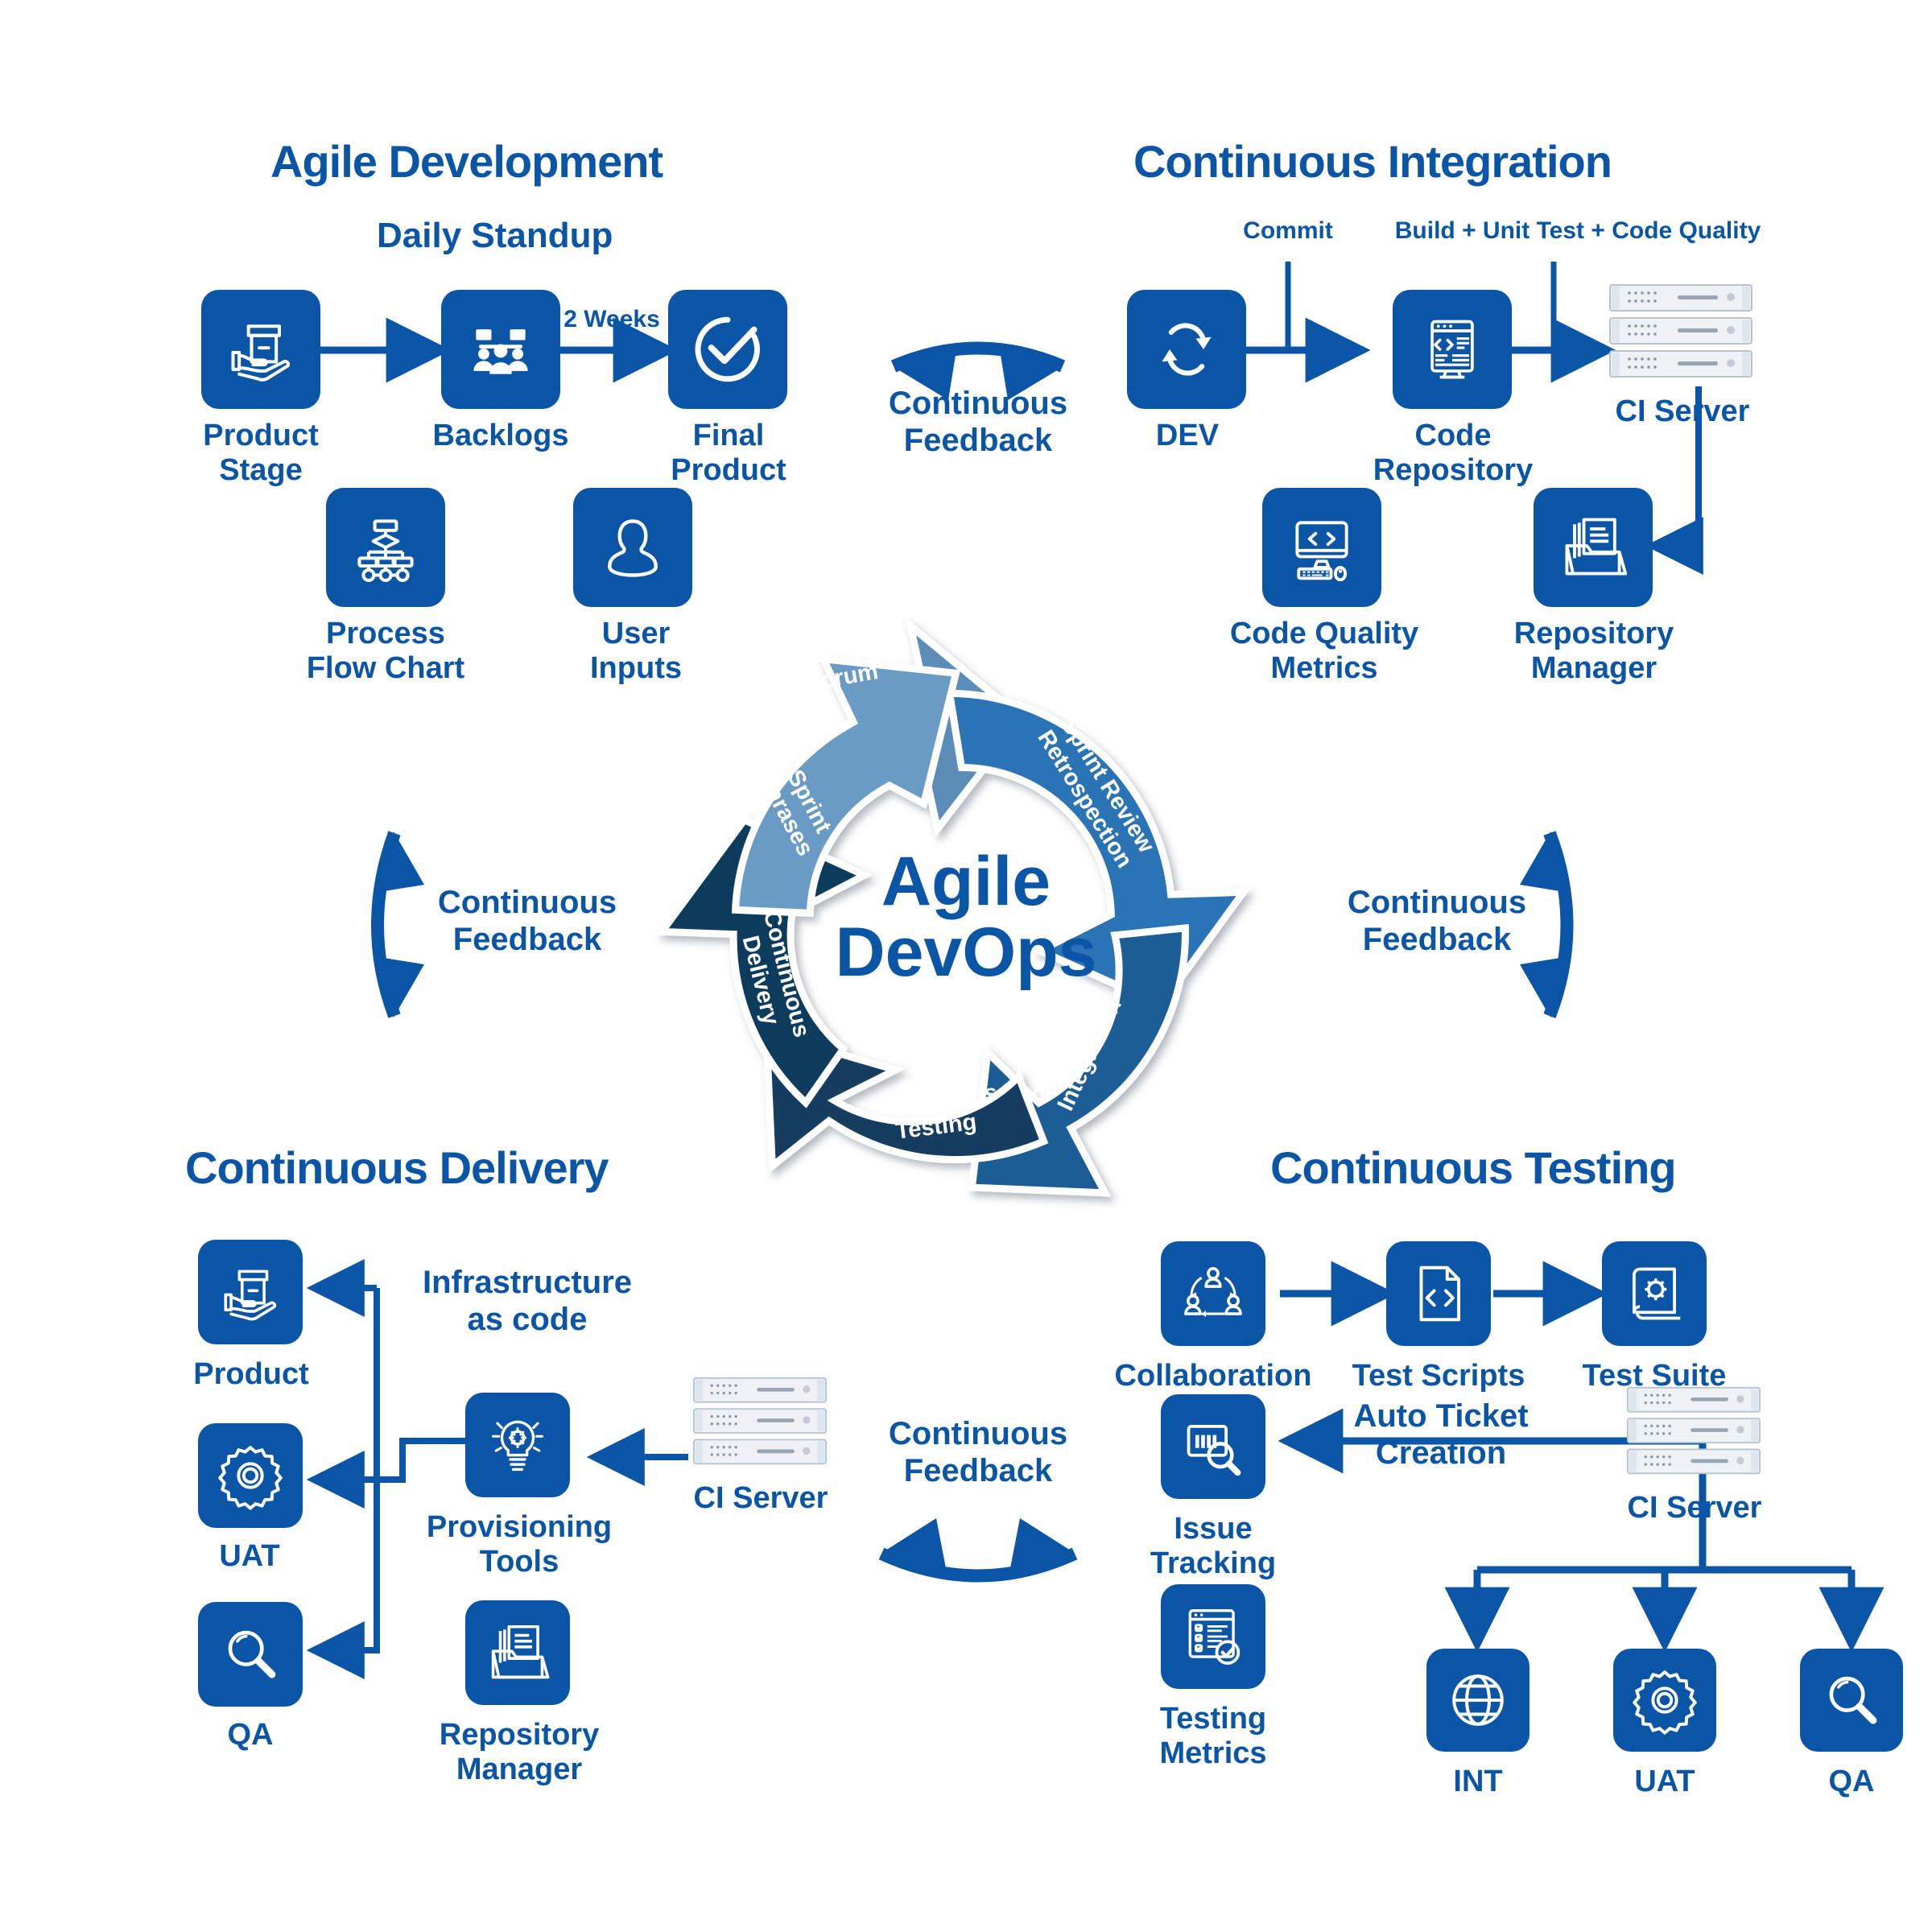 This screenshot has height=1932, width=1932. What do you see at coordinates (385, 551) in the screenshot?
I see `flowchart-icon` at bounding box center [385, 551].